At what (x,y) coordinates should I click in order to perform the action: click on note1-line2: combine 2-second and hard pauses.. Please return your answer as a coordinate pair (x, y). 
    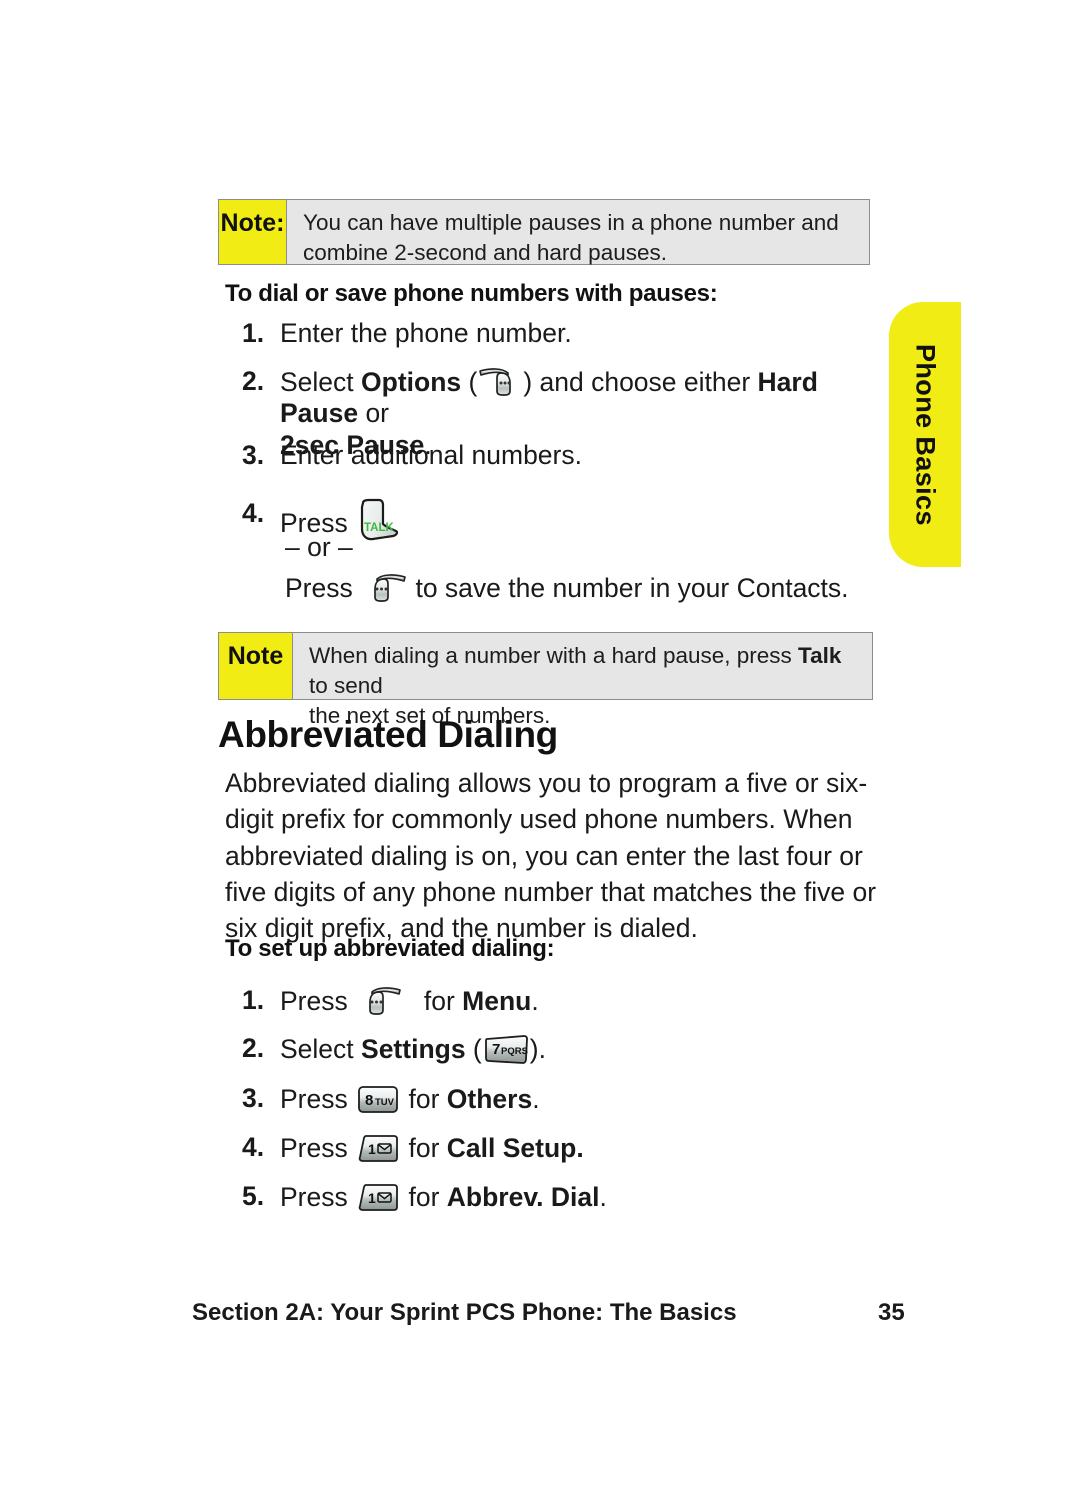
    Looking at the image, I should click on (485, 252).